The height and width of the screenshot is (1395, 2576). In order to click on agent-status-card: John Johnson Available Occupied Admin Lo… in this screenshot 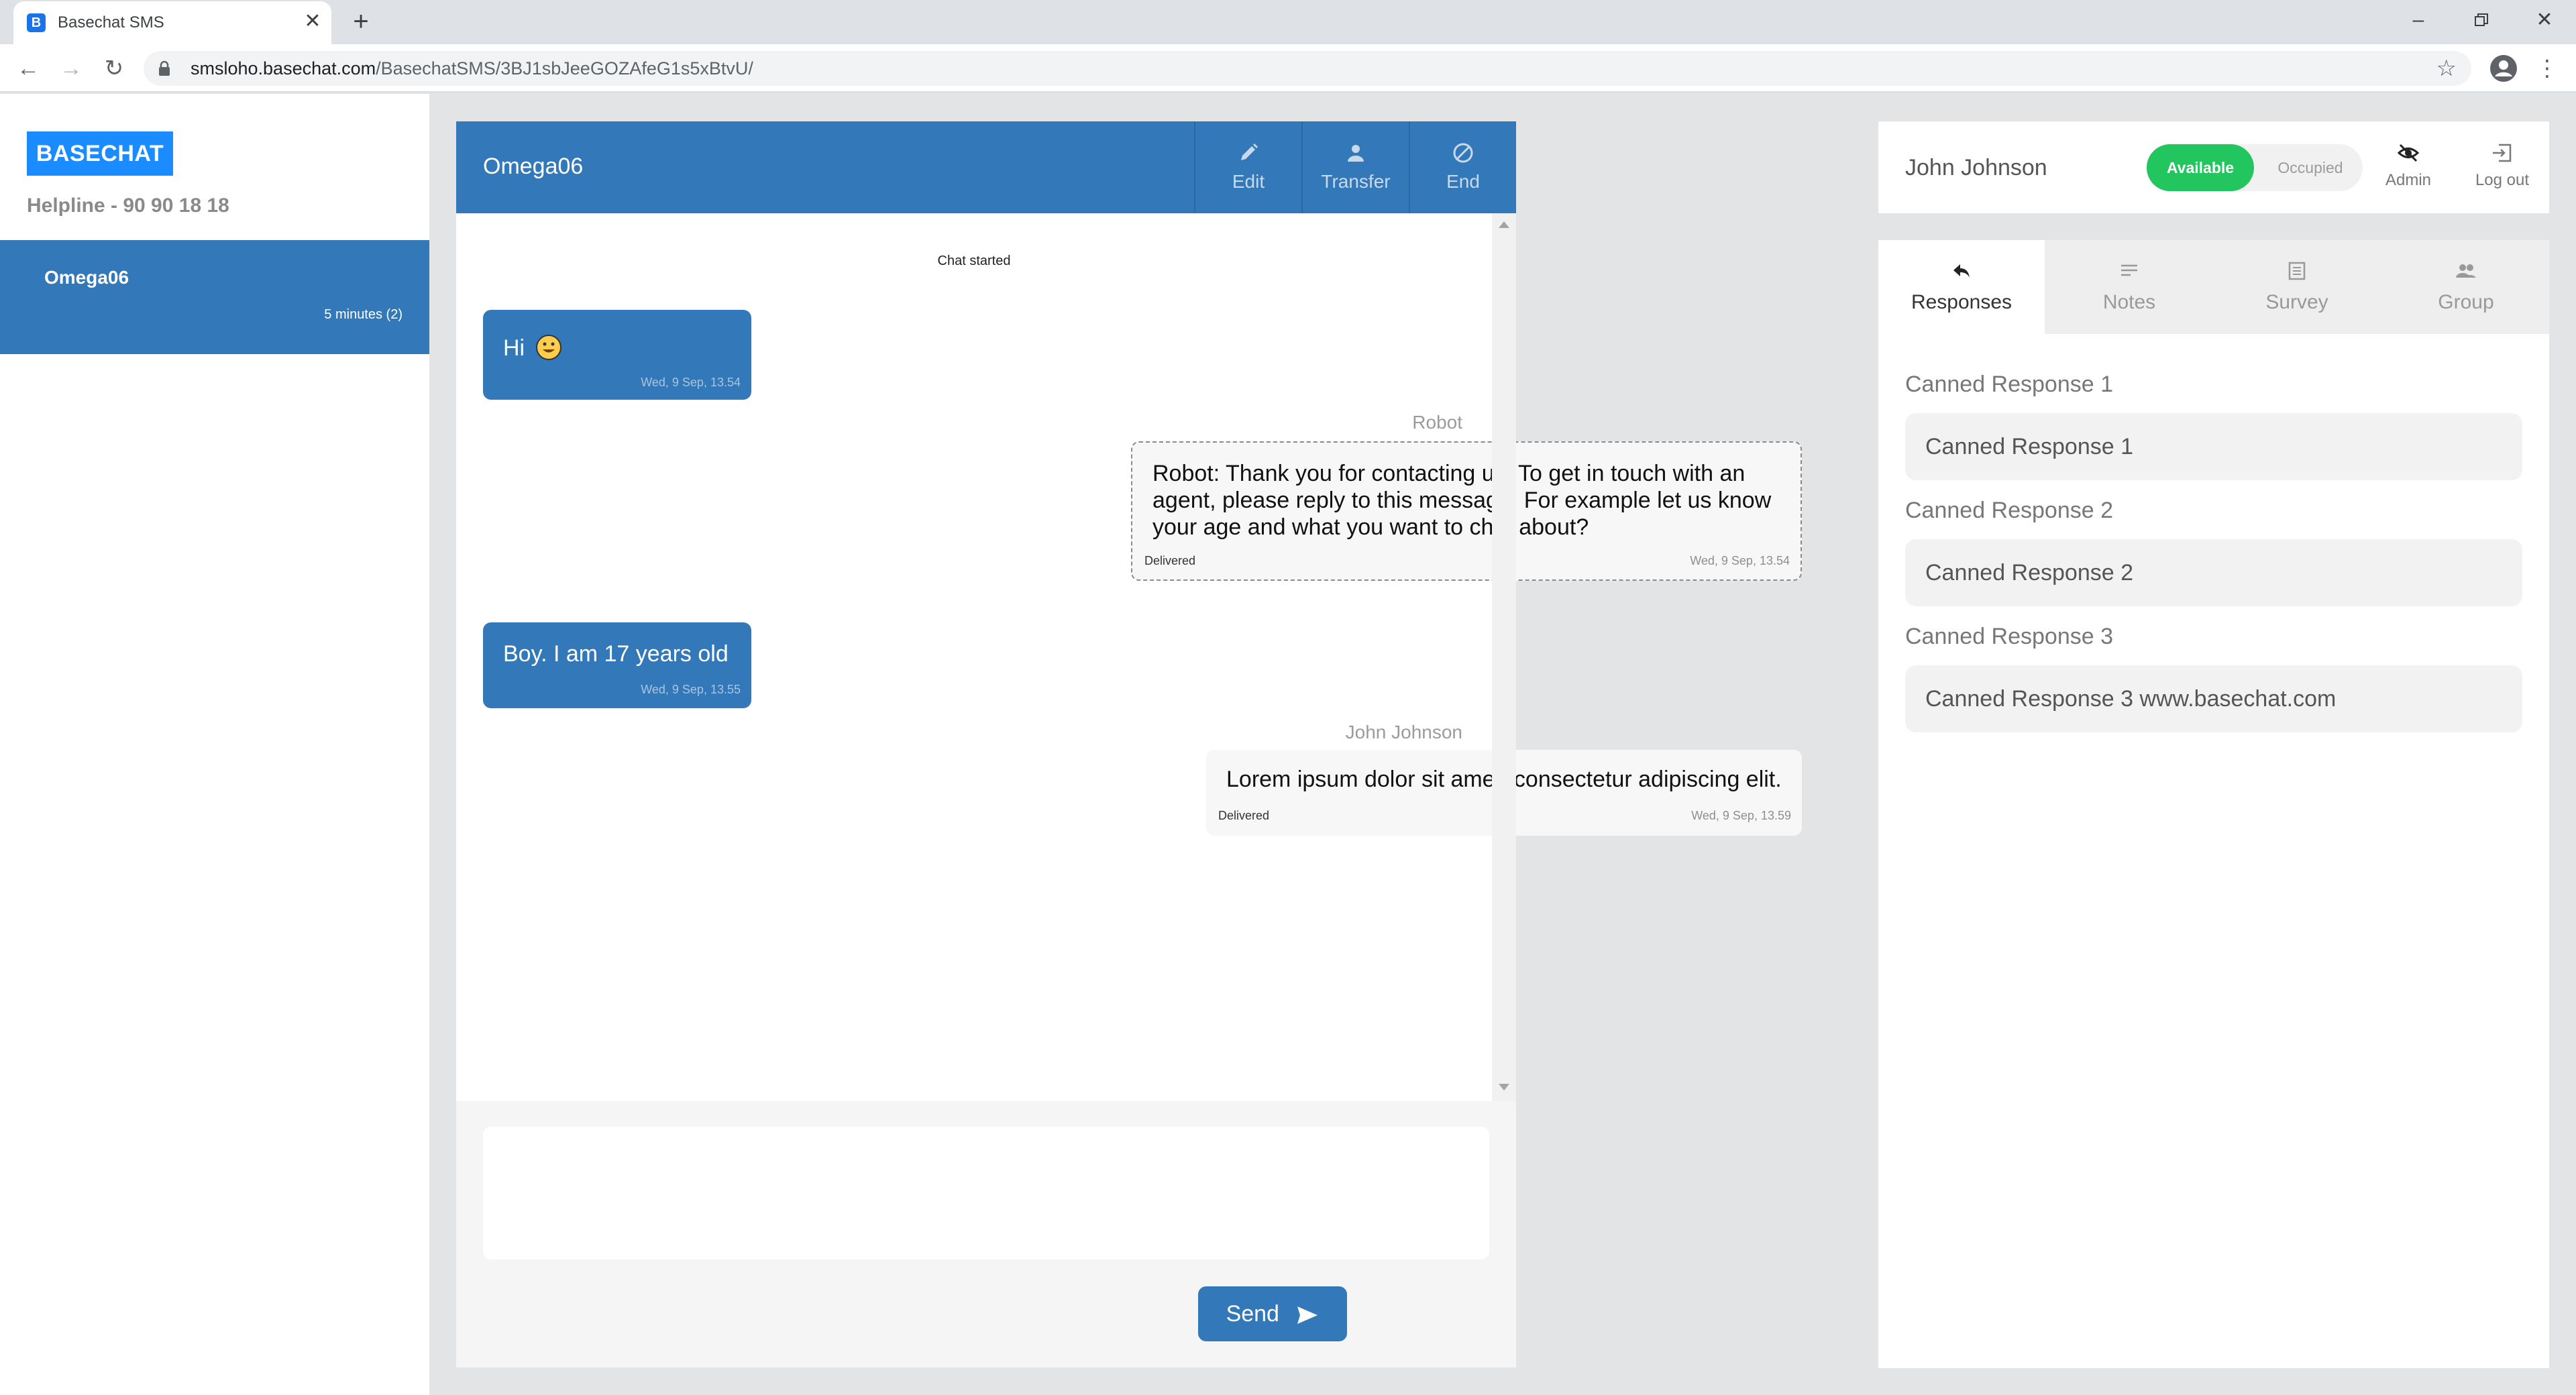, I will do `click(2213, 167)`.